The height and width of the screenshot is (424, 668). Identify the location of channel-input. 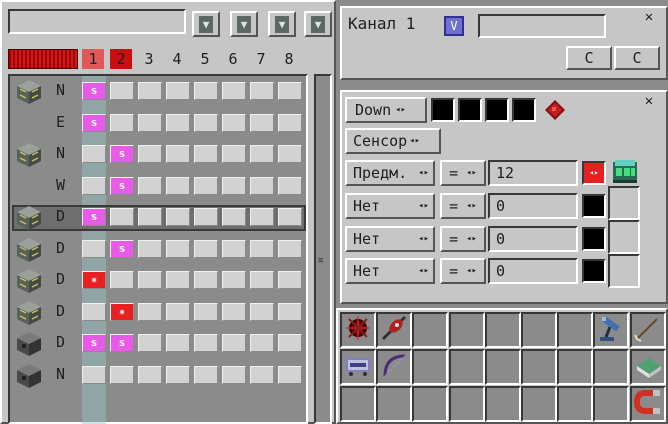
(542, 26).